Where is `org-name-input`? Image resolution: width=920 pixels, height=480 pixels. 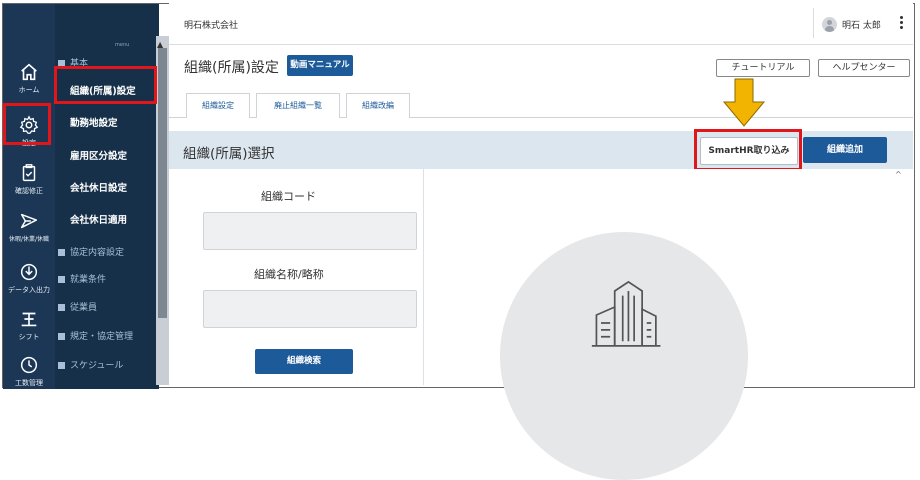
org-name-input is located at coordinates (310, 309).